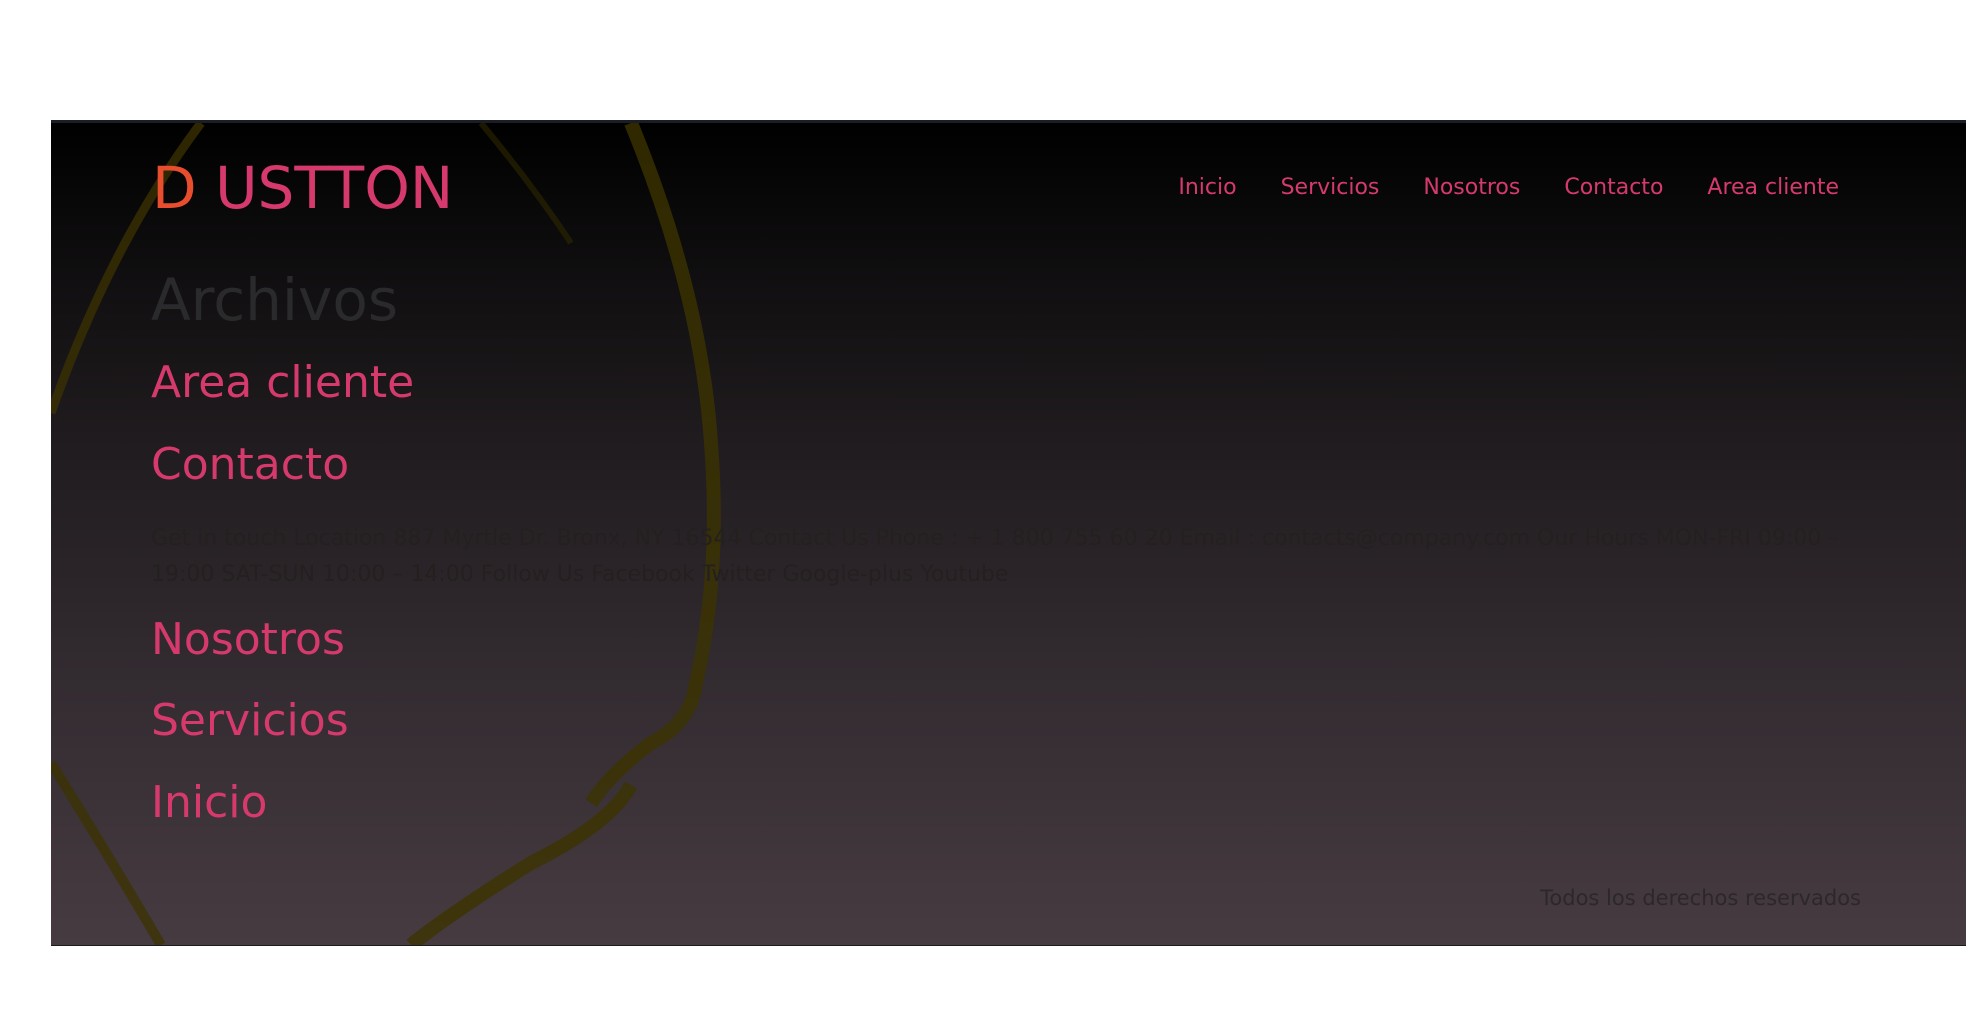  I want to click on logo-text-rest: USTTON, so click(334, 188).